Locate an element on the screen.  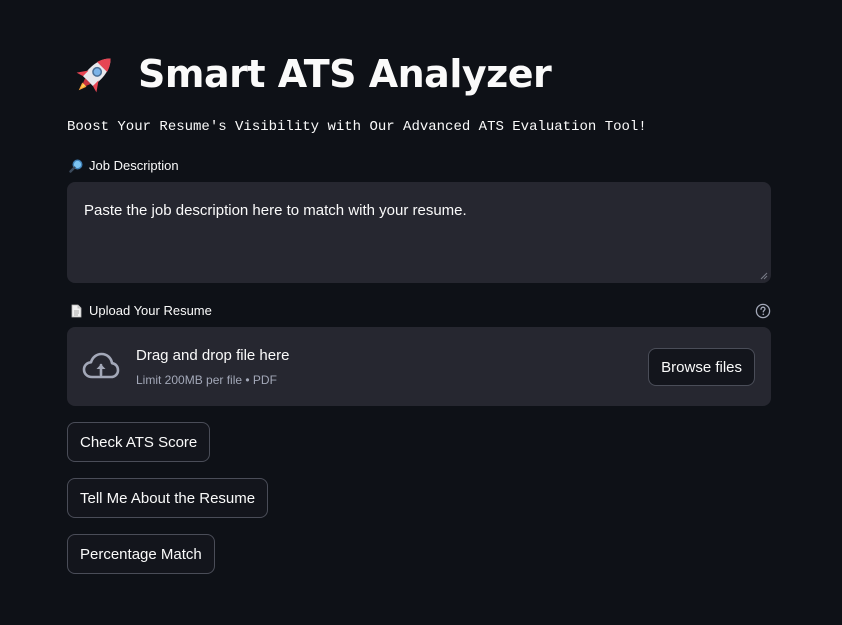
question-circle-icon is located at coordinates (763, 311).